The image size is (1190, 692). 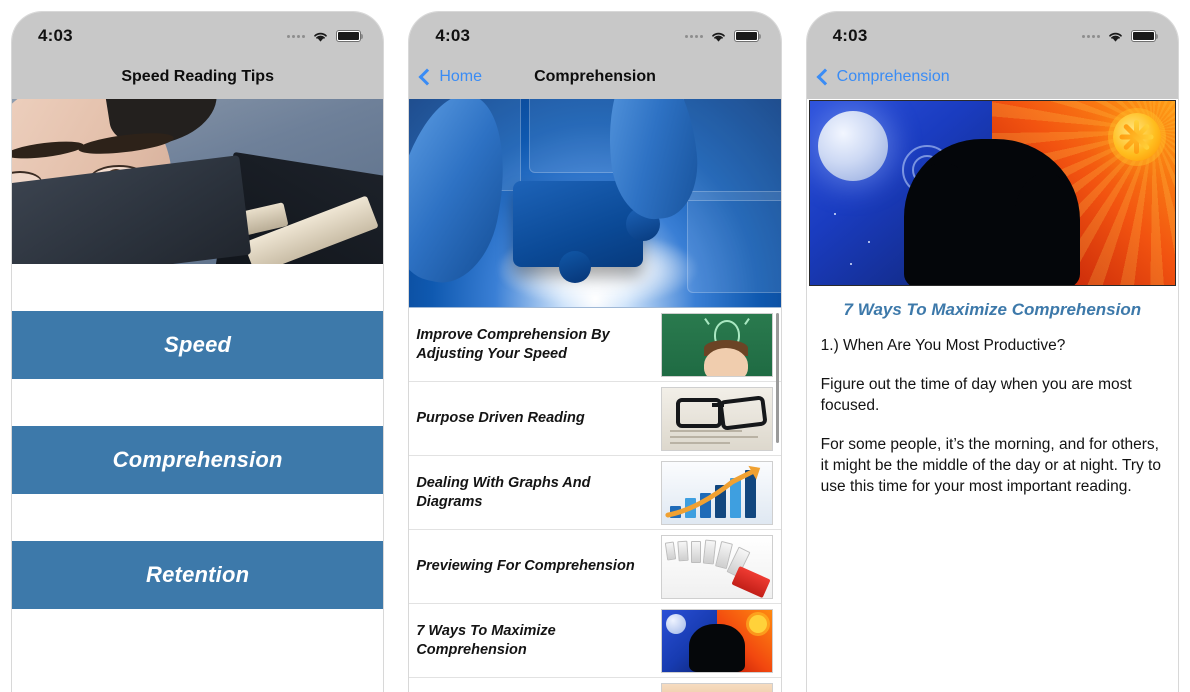 What do you see at coordinates (716, 566) in the screenshot?
I see `falling-dominoes-thumb` at bounding box center [716, 566].